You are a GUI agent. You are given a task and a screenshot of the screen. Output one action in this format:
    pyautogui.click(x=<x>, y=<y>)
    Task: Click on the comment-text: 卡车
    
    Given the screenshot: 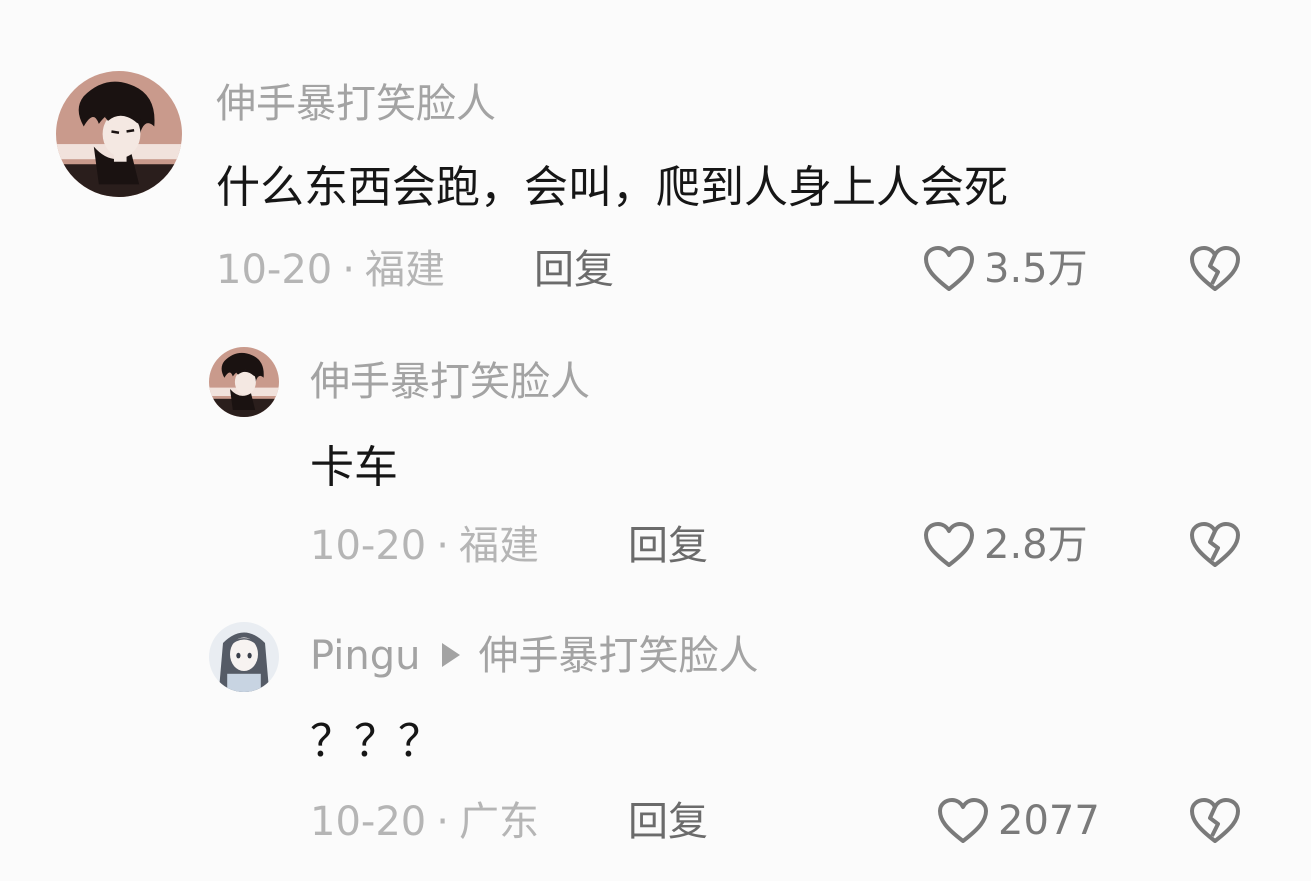 What is the action you would take?
    pyautogui.click(x=354, y=467)
    